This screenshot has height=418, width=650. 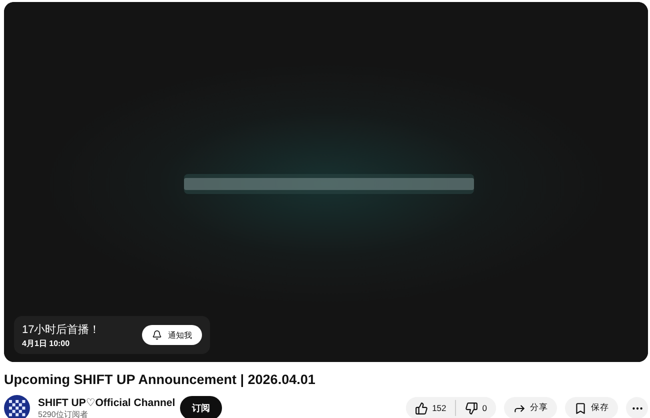 What do you see at coordinates (530, 407) in the screenshot?
I see `share-button: 分享` at bounding box center [530, 407].